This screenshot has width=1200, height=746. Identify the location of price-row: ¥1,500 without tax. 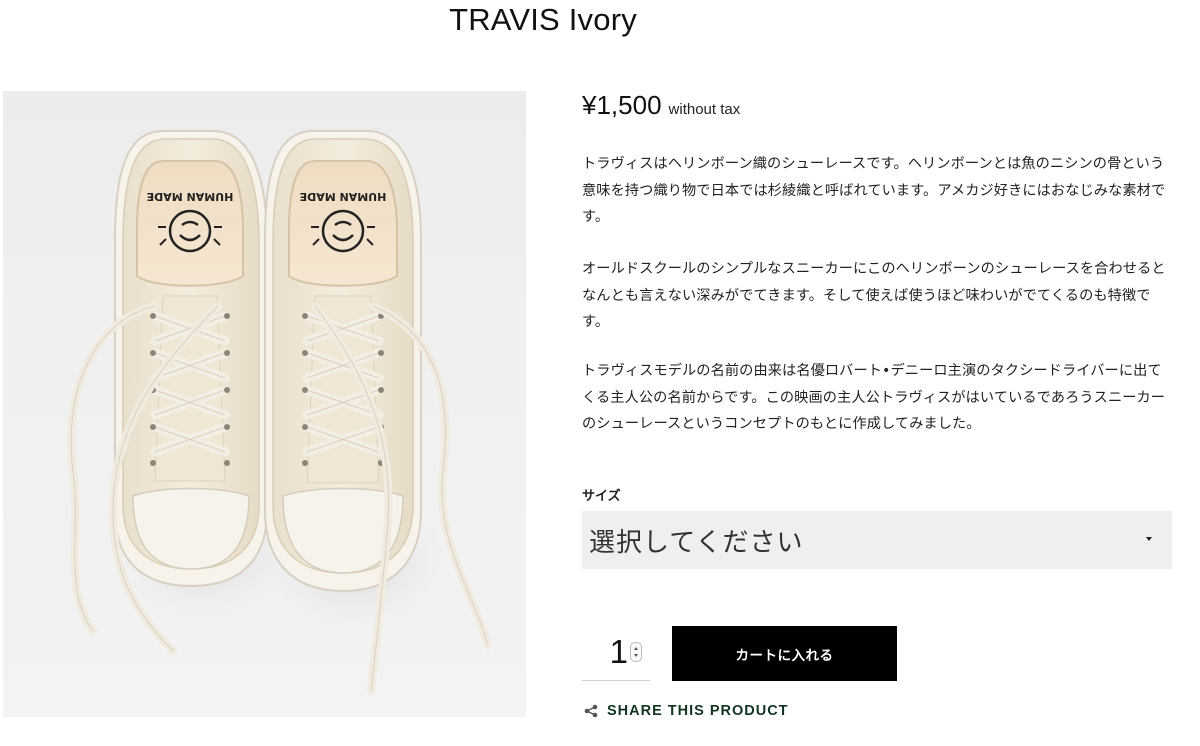
(661, 105).